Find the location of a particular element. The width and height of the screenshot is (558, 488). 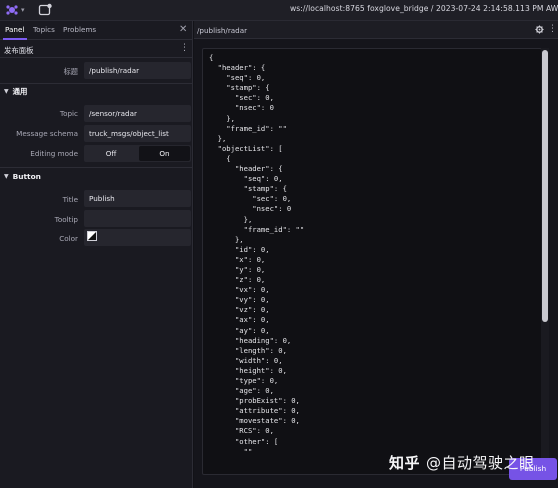

color-input is located at coordinates (137, 237).